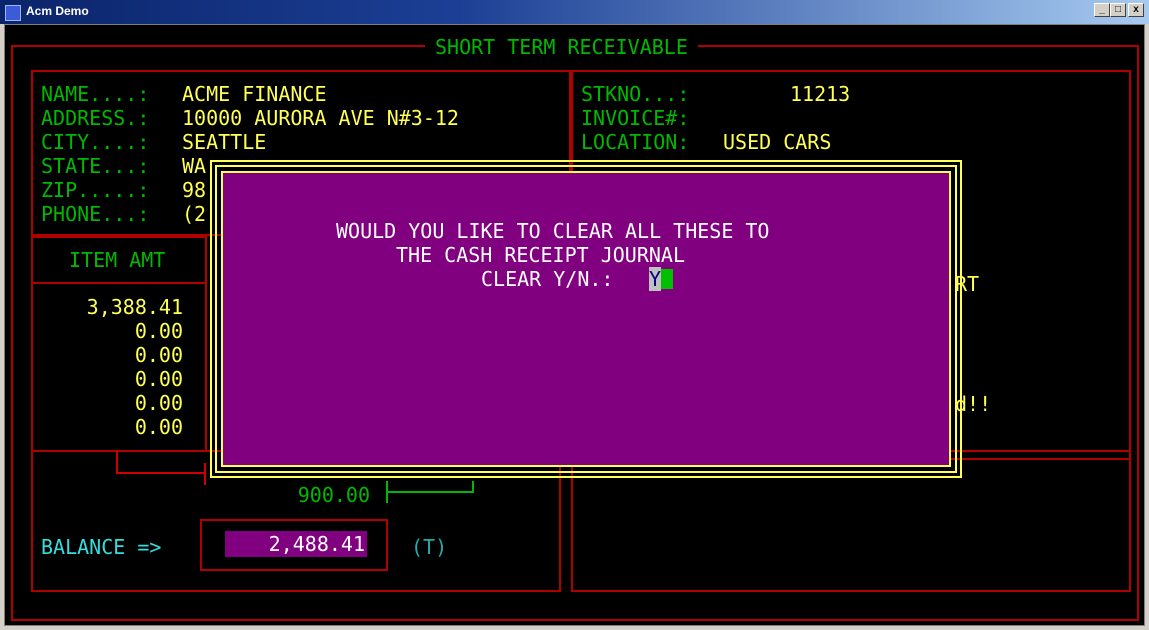  What do you see at coordinates (473, 487) in the screenshot?
I see `green-tick` at bounding box center [473, 487].